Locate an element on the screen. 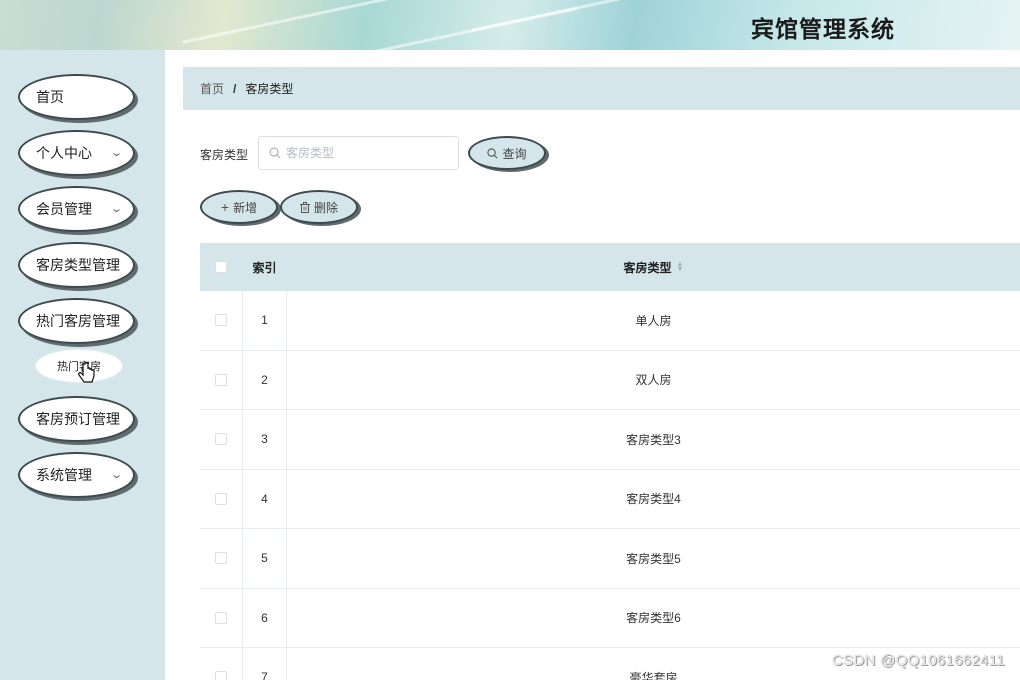 This screenshot has width=1020, height=680. row-room-type: 客房类型6 is located at coordinates (653, 618).